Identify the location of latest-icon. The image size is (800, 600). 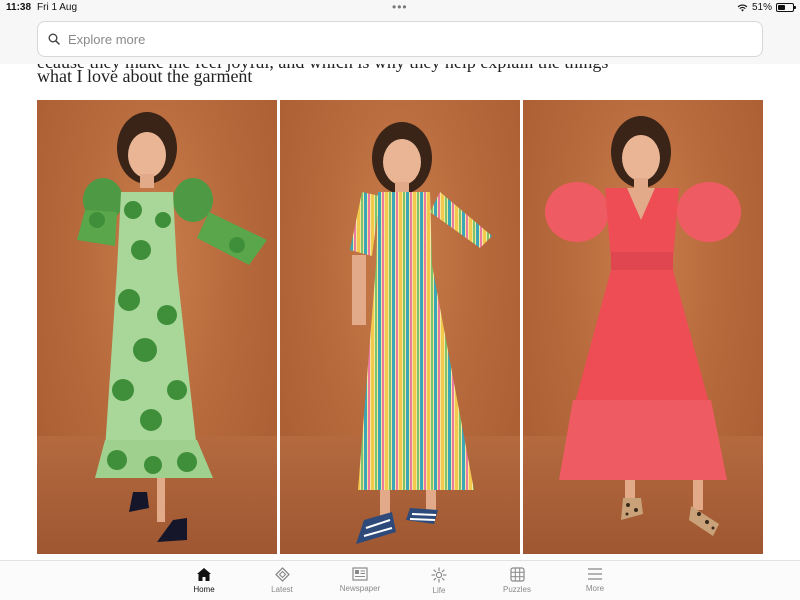
(282, 574).